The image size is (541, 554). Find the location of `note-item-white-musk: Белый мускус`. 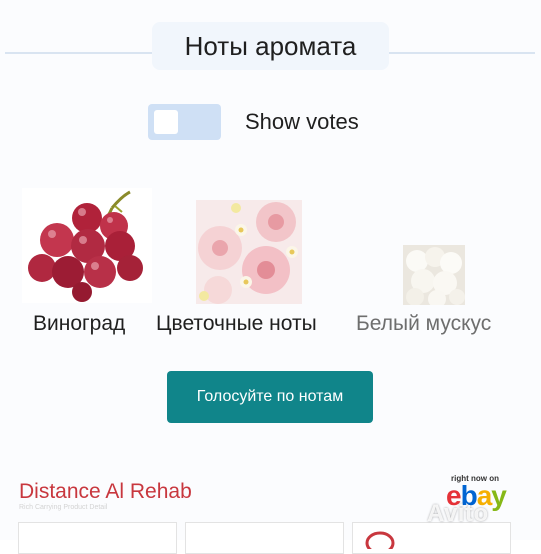

note-item-white-musk: Белый мускус is located at coordinates (423, 296).